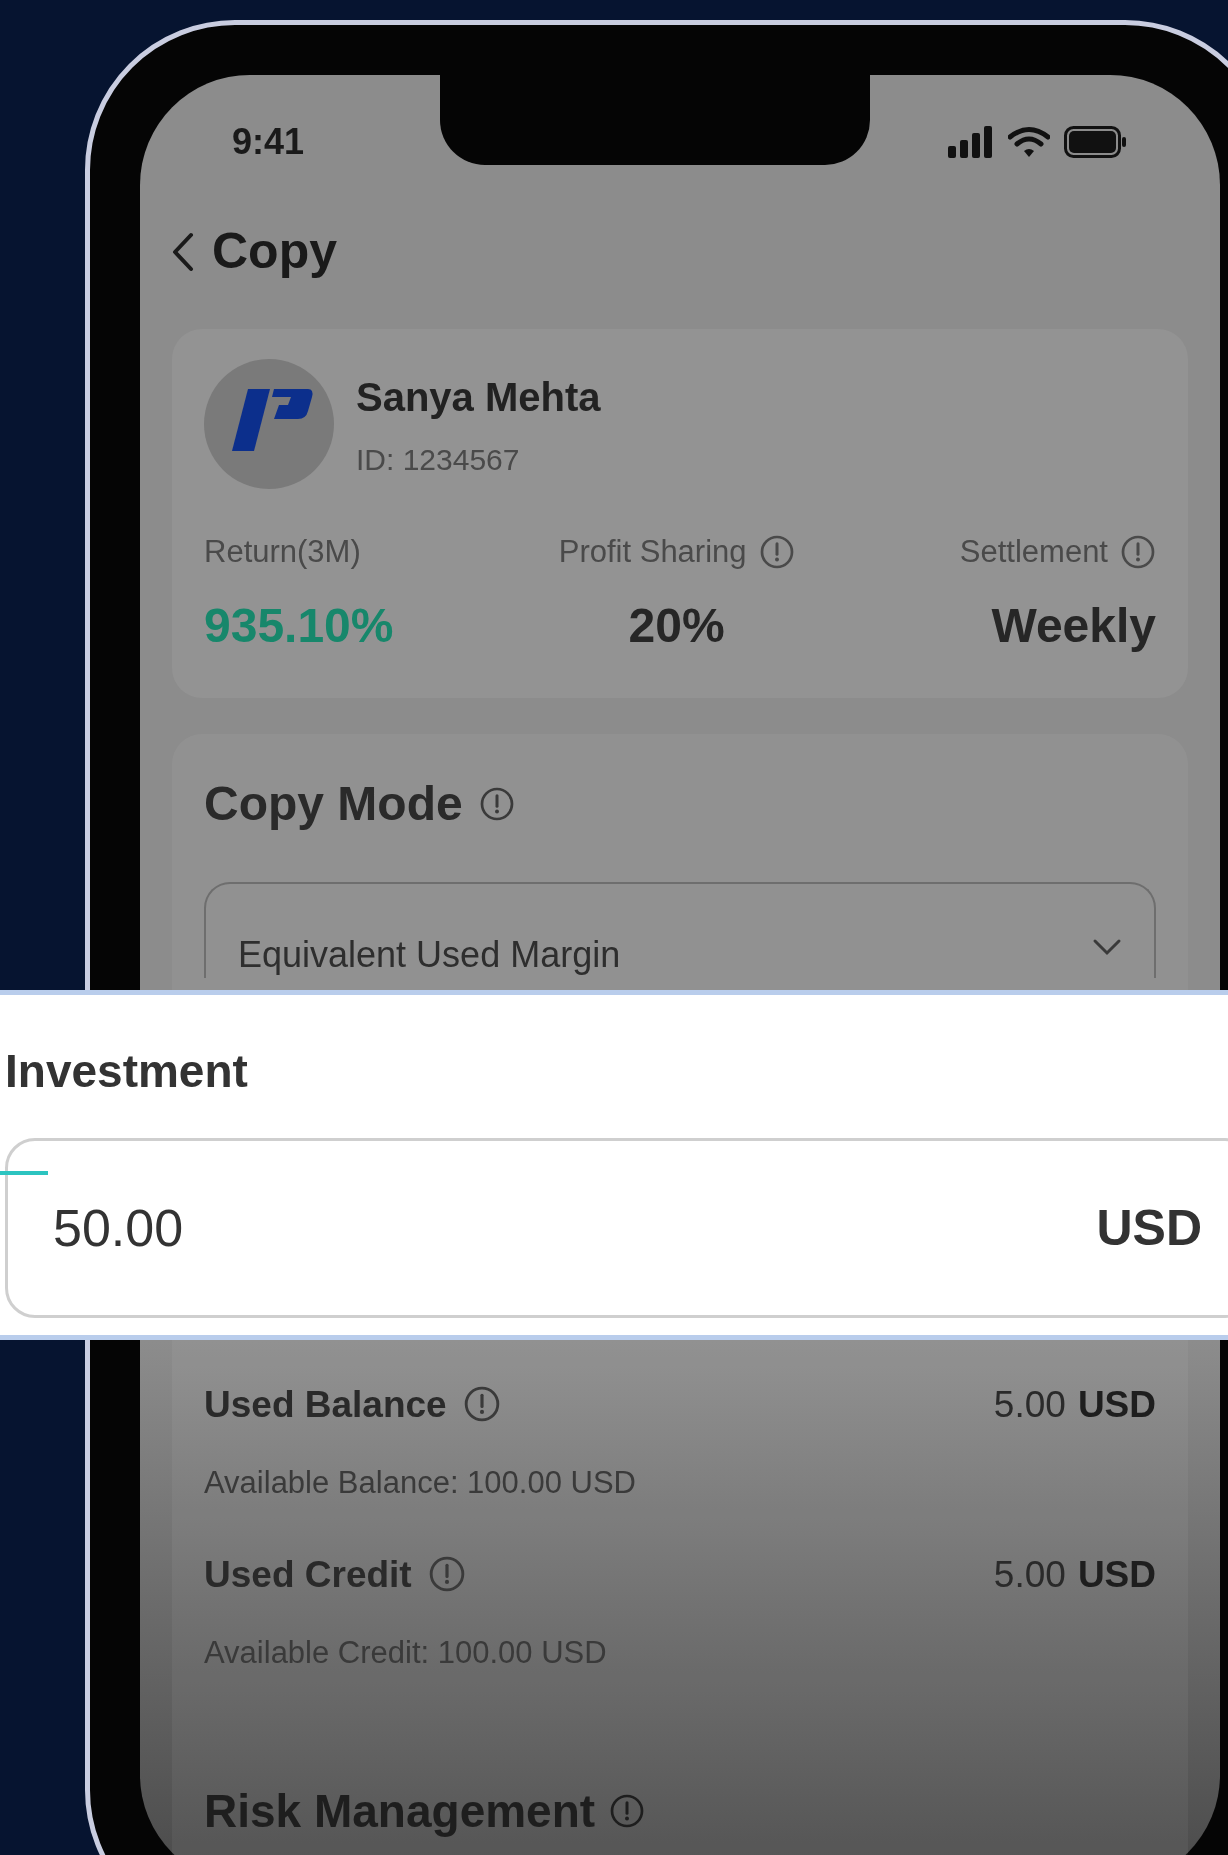  I want to click on usage-label: Used Balance, so click(325, 1404).